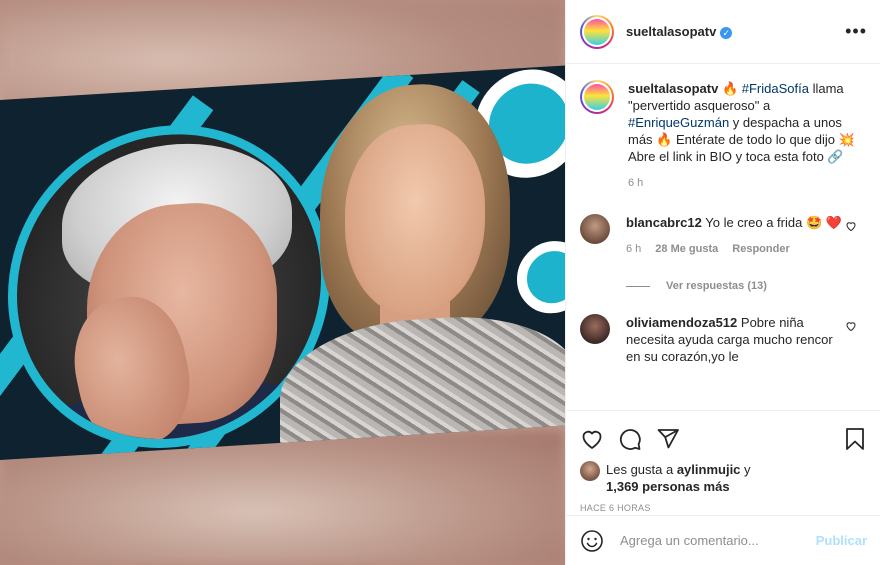  I want to click on comment-likes: 28 Me gusta, so click(686, 249).